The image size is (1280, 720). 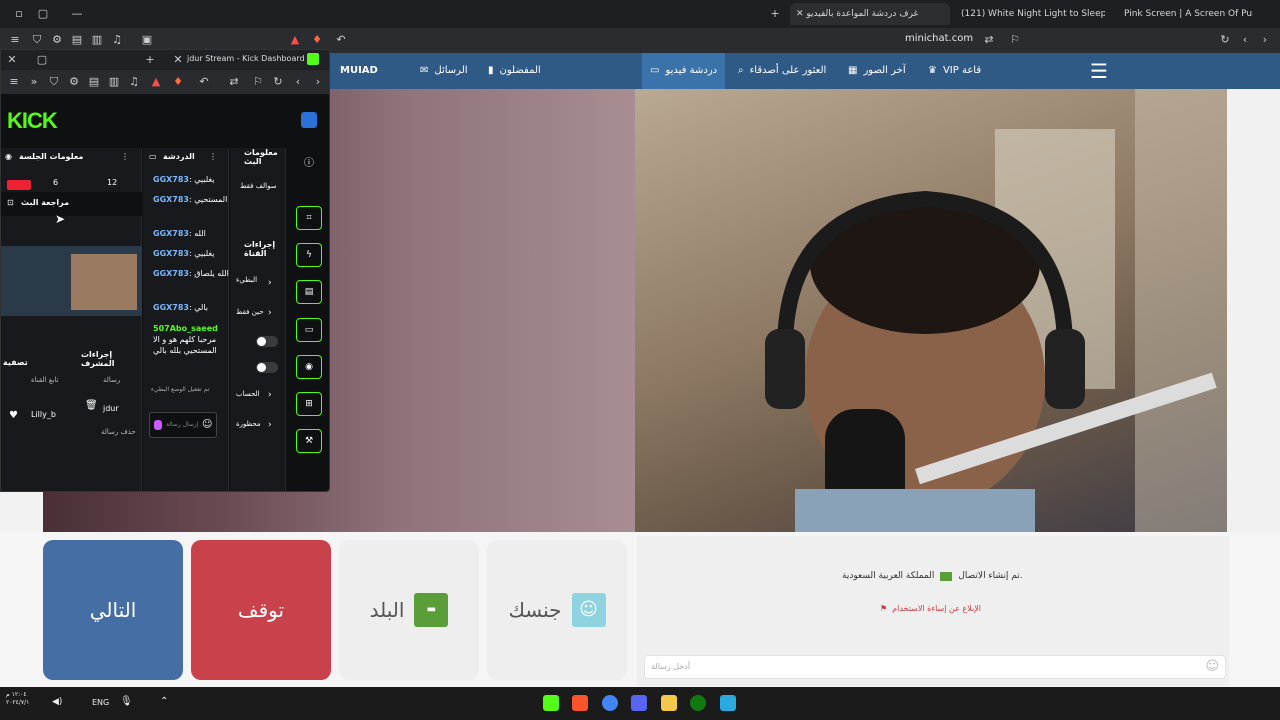 I want to click on menu-icon: ≡, so click(x=15, y=40).